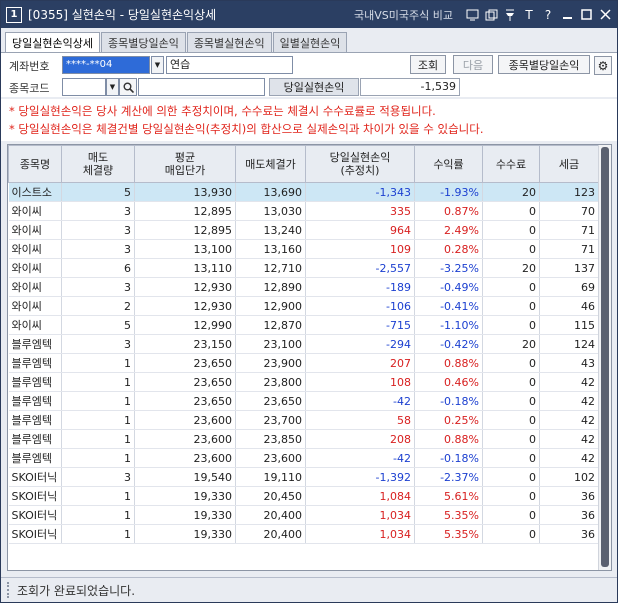 The width and height of the screenshot is (618, 603). I want to click on cell-pl: -294, so click(360, 344).